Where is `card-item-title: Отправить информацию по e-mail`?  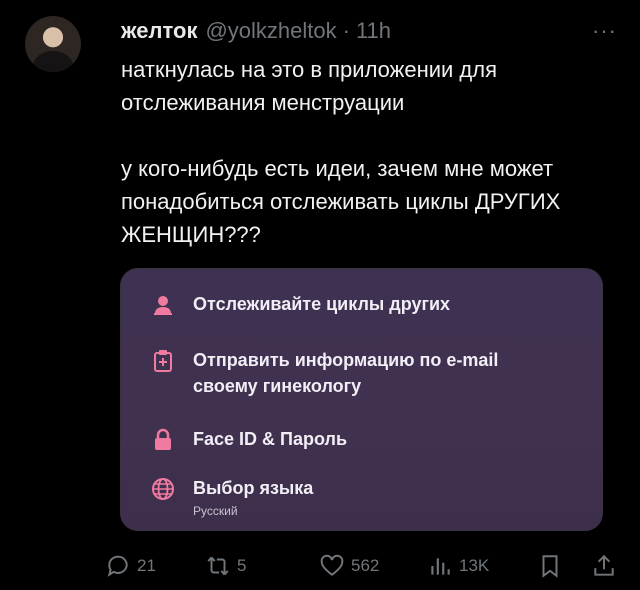
card-item-title: Отправить информацию по e-mail is located at coordinates (346, 360).